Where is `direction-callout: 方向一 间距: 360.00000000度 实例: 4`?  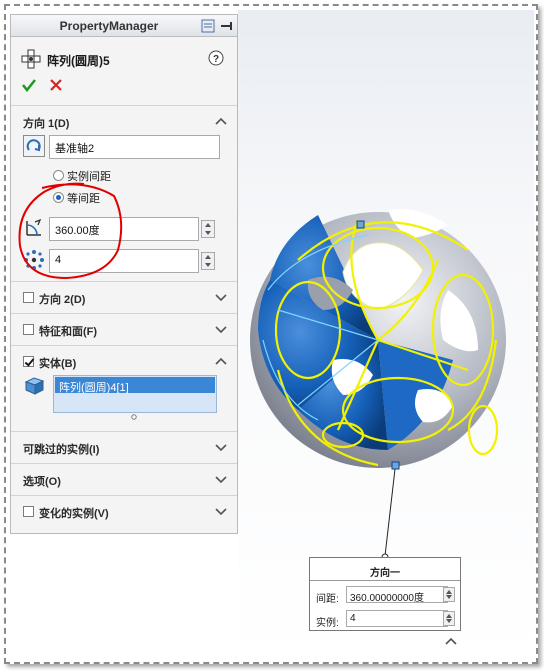 direction-callout: 方向一 间距: 360.00000000度 实例: 4 is located at coordinates (385, 594).